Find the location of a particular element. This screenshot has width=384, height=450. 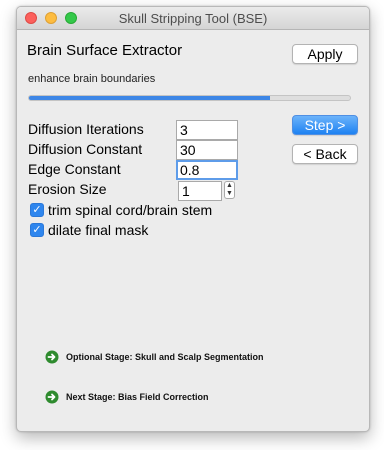

status-description: enhance brain boundaries is located at coordinates (92, 79).